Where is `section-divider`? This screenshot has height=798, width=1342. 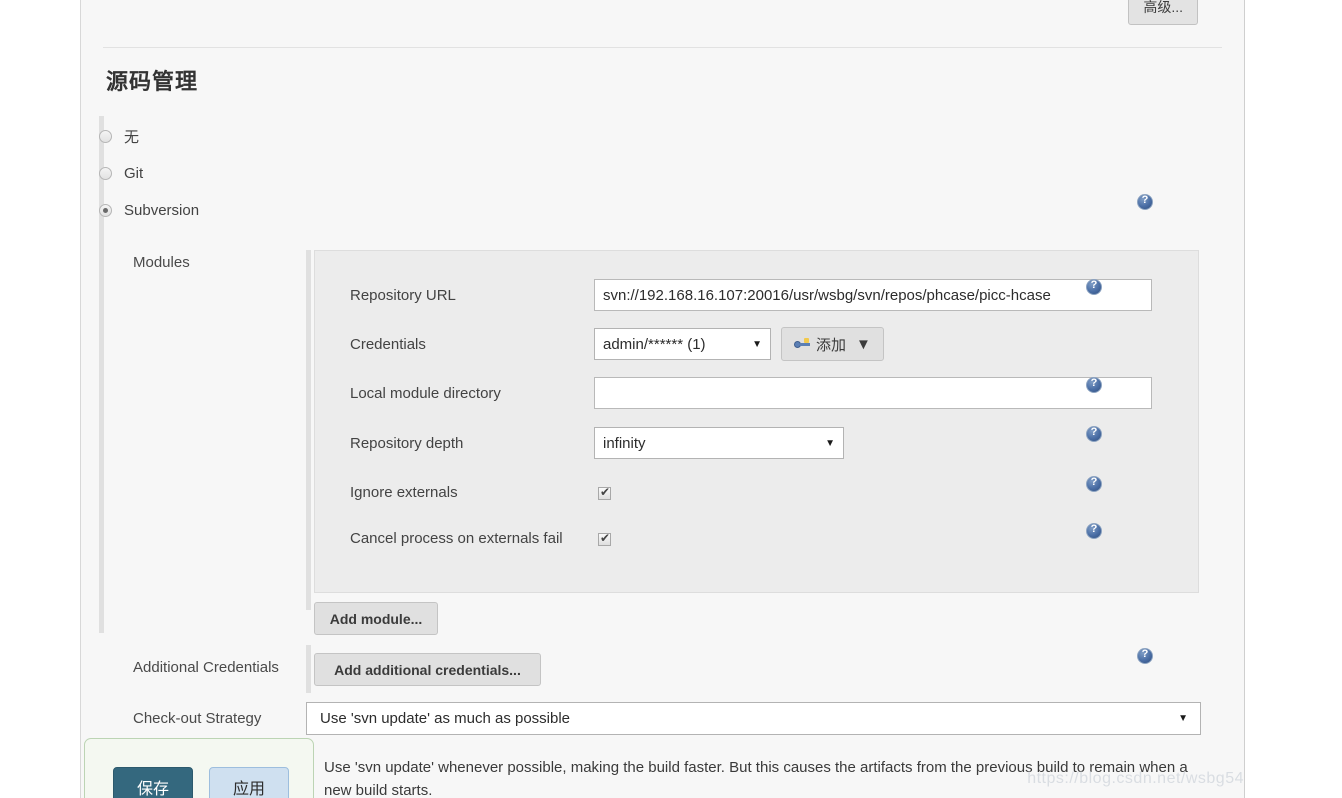 section-divider is located at coordinates (662, 47).